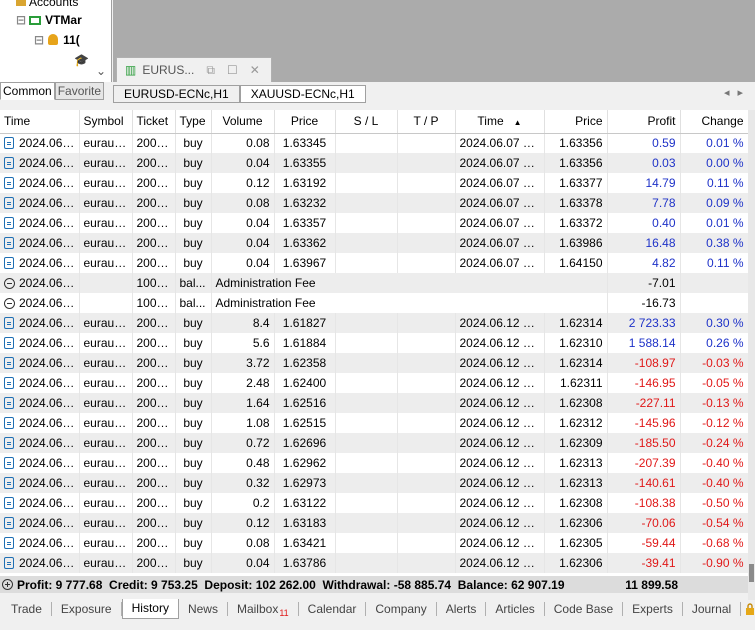 Image resolution: width=755 pixels, height=630 pixels. What do you see at coordinates (193, 122) in the screenshot?
I see `col-type: Type` at bounding box center [193, 122].